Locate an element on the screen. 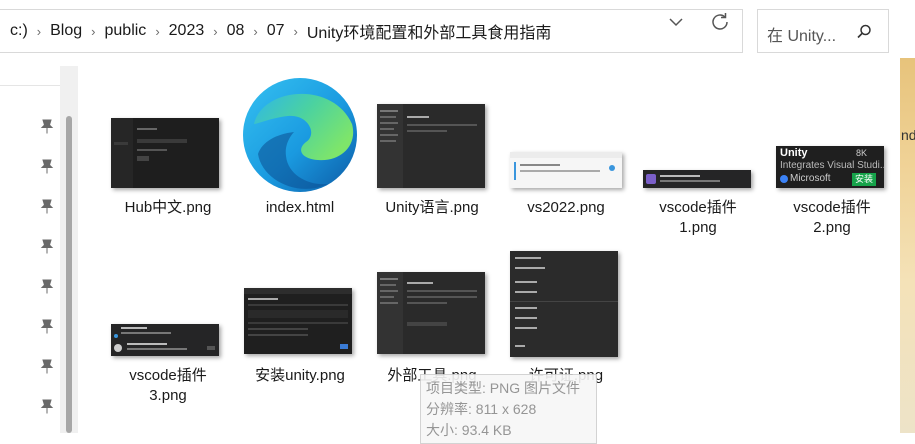  thumb-ext-title: Unity is located at coordinates (794, 153).